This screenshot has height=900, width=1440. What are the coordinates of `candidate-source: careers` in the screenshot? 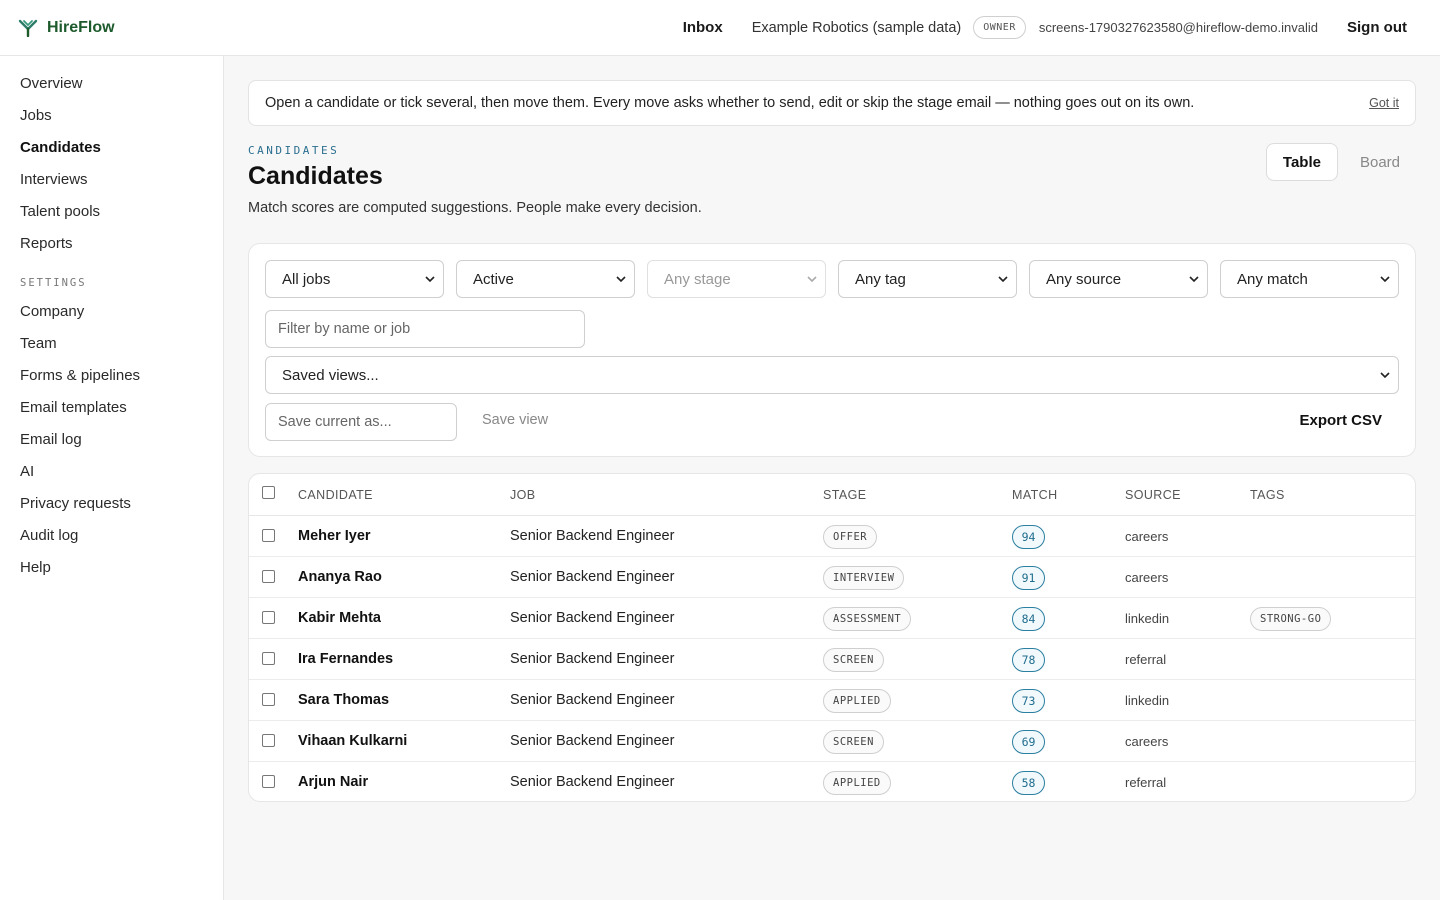 It's located at (1147, 536).